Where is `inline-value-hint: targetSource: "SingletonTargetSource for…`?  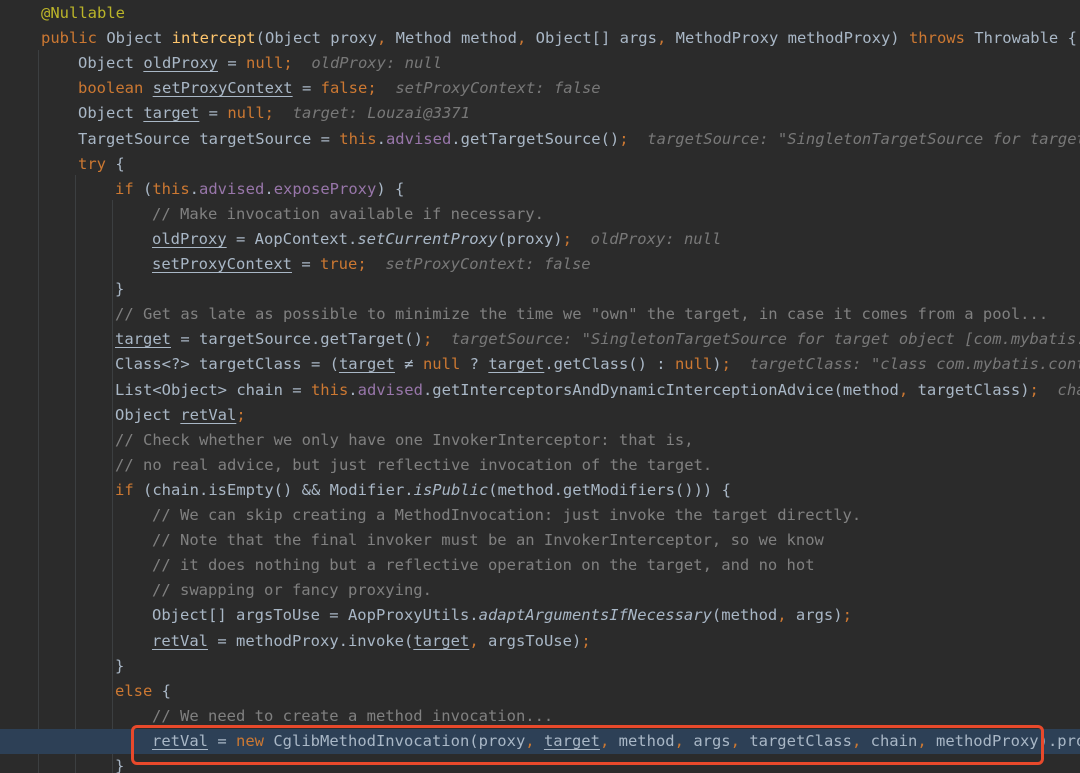
inline-value-hint: targetSource: "SingletonTargetSource for… is located at coordinates (863, 139).